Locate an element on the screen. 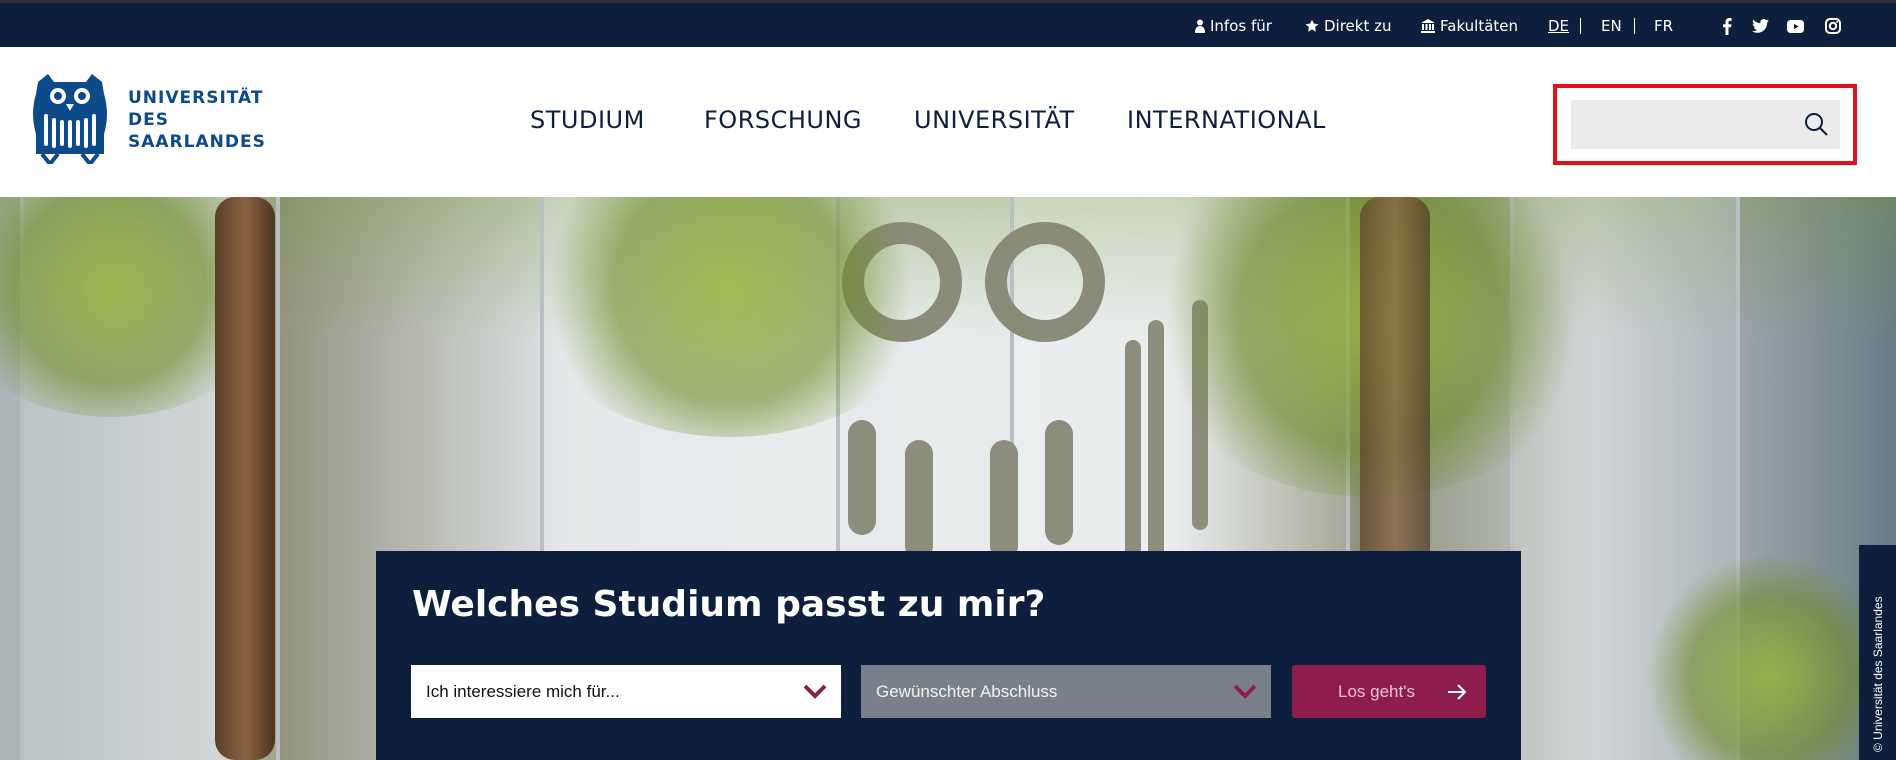 This screenshot has width=1896, height=760. youtube-icon is located at coordinates (1795, 26).